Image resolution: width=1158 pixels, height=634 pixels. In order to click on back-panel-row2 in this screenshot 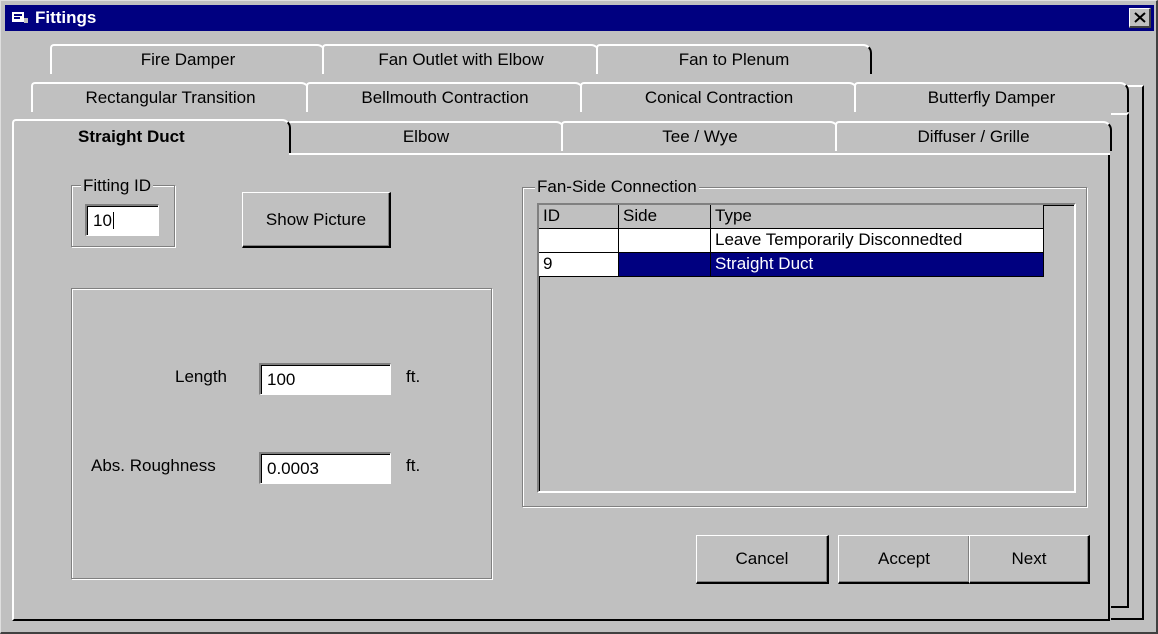, I will do `click(1120, 360)`.